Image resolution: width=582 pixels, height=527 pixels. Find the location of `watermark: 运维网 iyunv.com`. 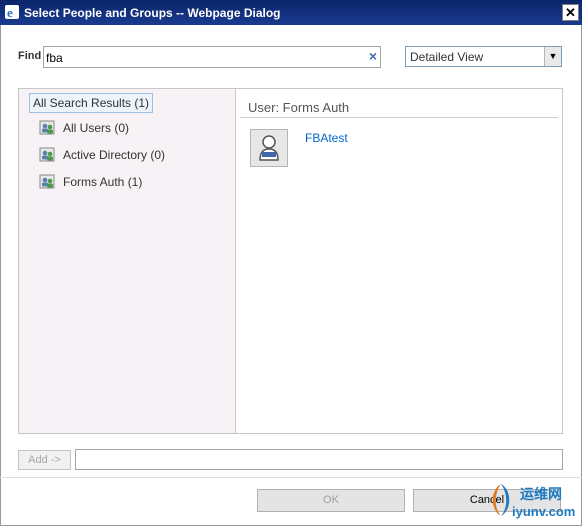

watermark: 运维网 iyunv.com is located at coordinates (534, 502).